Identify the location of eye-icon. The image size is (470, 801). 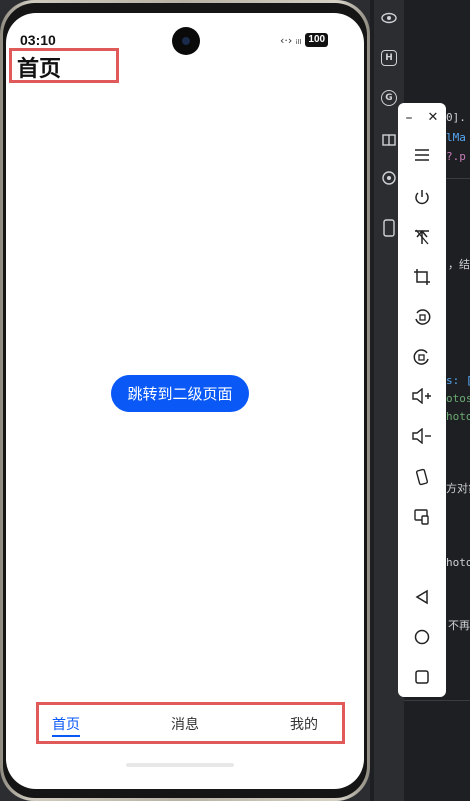
(389, 18).